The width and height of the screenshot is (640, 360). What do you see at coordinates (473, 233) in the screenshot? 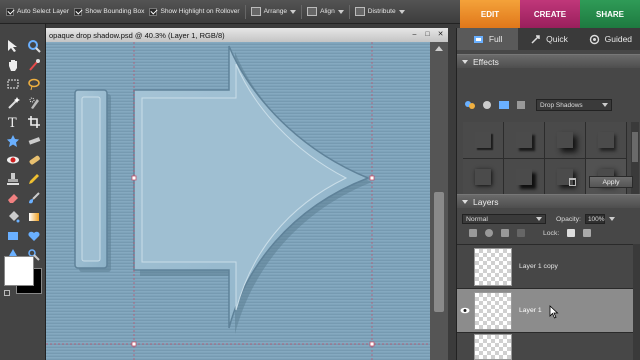
I see `new-layer-icon` at bounding box center [473, 233].